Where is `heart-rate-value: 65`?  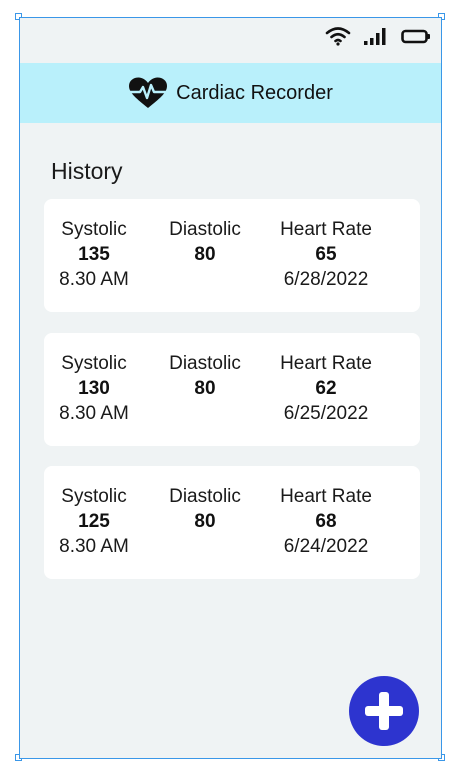 heart-rate-value: 65 is located at coordinates (326, 254).